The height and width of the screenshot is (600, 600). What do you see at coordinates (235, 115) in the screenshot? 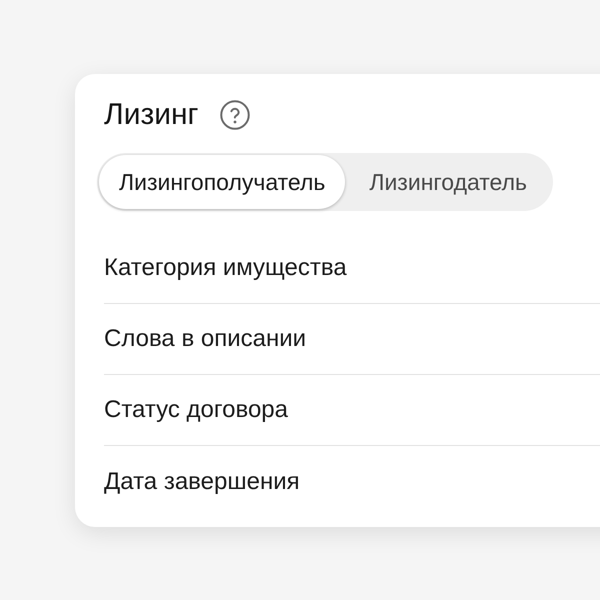
I see `help-icon` at bounding box center [235, 115].